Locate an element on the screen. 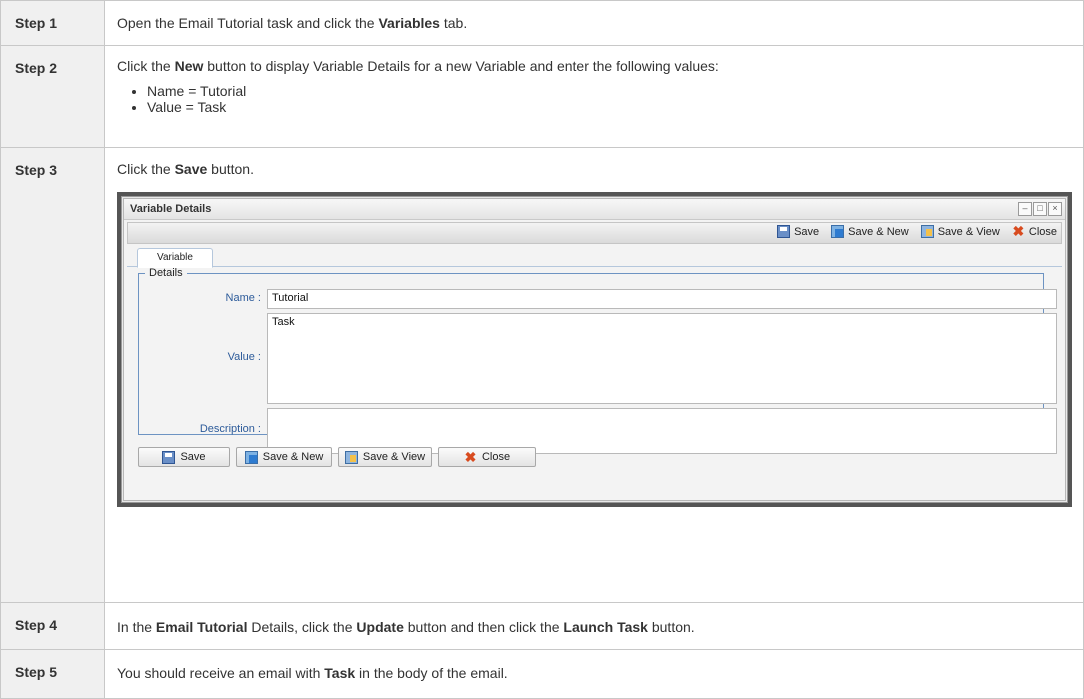 Image resolution: width=1084 pixels, height=699 pixels. bottom-button-bar: Save Save & New Save & View ✖ Close is located at coordinates (337, 457).